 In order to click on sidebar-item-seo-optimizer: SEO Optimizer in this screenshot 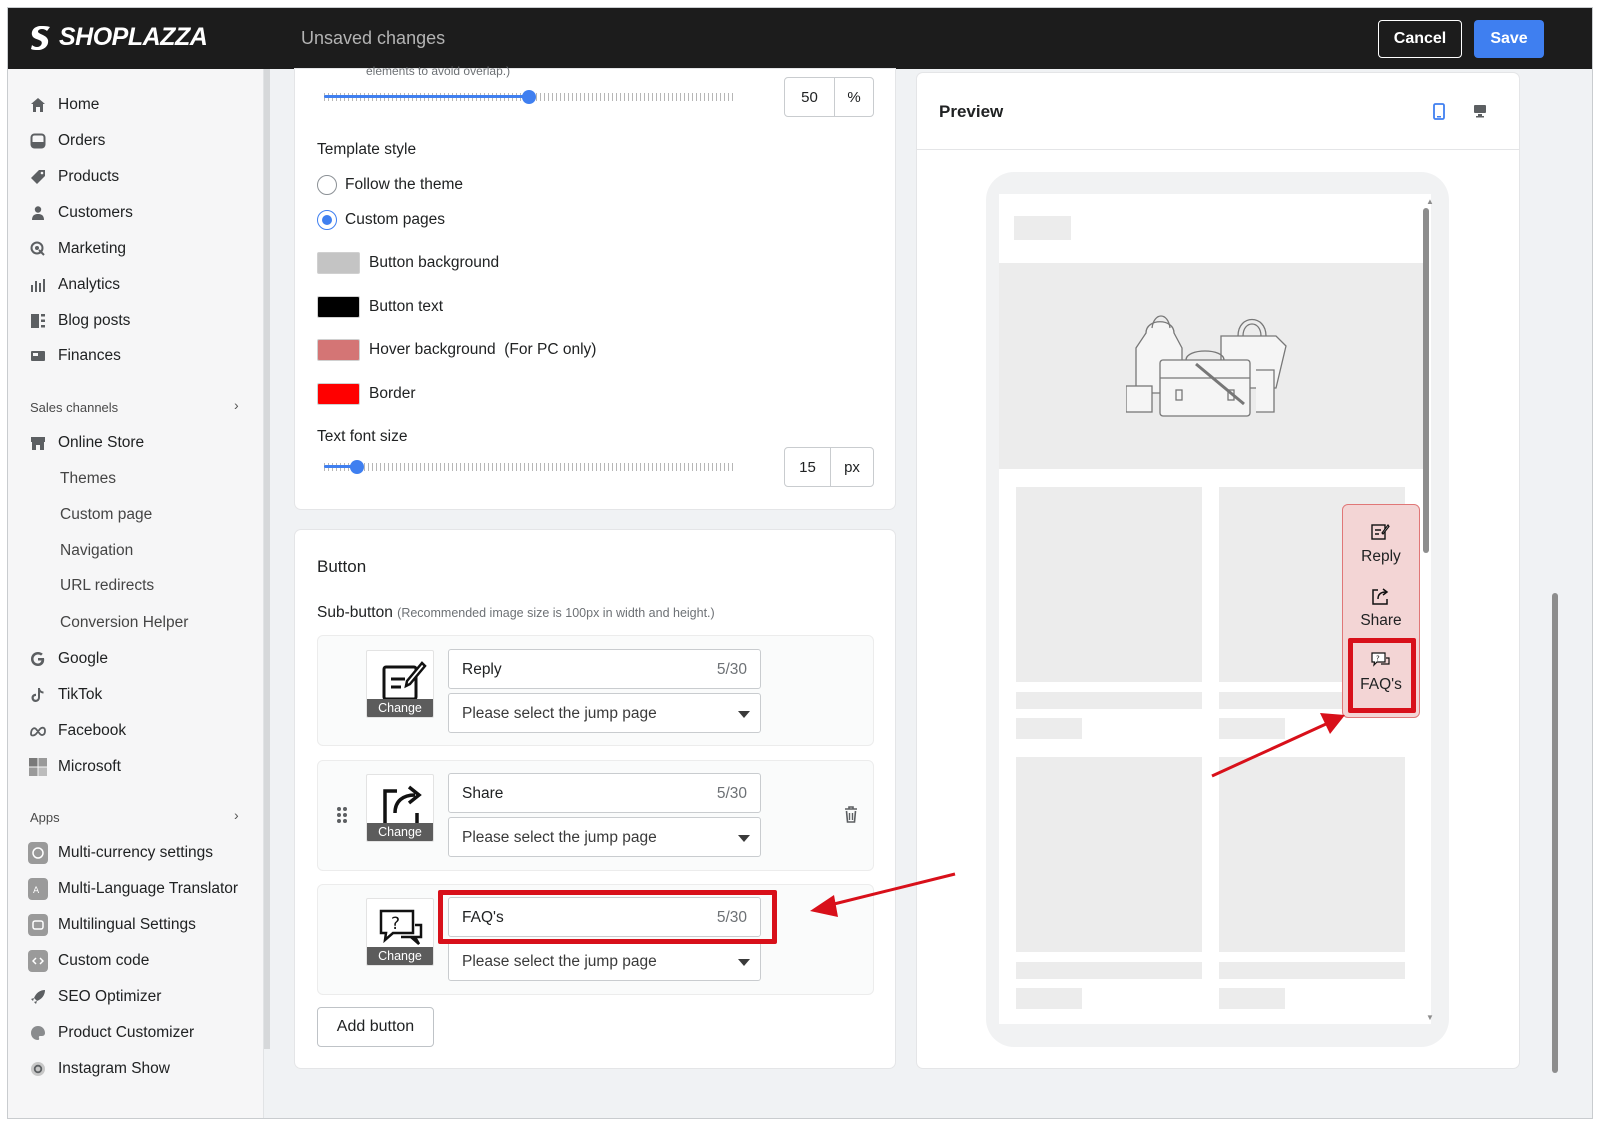, I will do `click(94, 997)`.